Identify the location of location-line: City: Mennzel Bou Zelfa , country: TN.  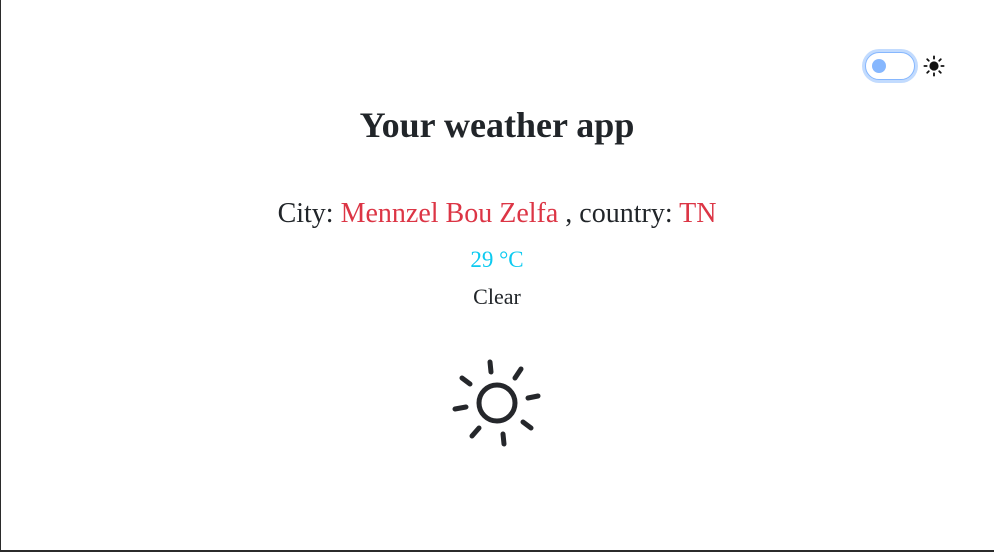
(497, 214).